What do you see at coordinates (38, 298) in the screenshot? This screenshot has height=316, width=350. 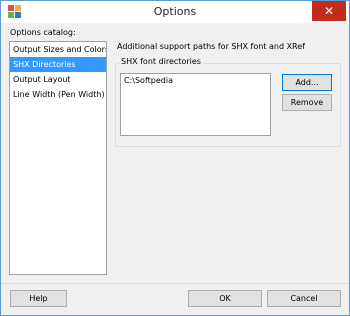 I see `help-button: Help` at bounding box center [38, 298].